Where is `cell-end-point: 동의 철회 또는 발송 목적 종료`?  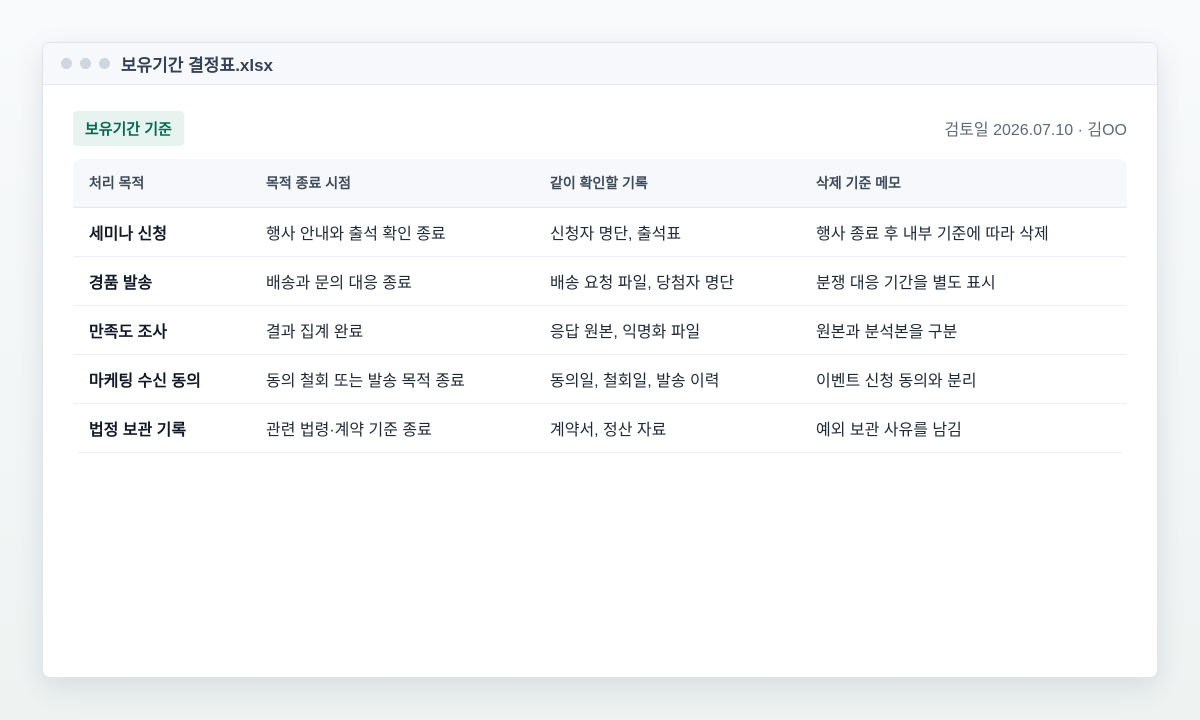
cell-end-point: 동의 철회 또는 발송 목적 종료 is located at coordinates (392, 379).